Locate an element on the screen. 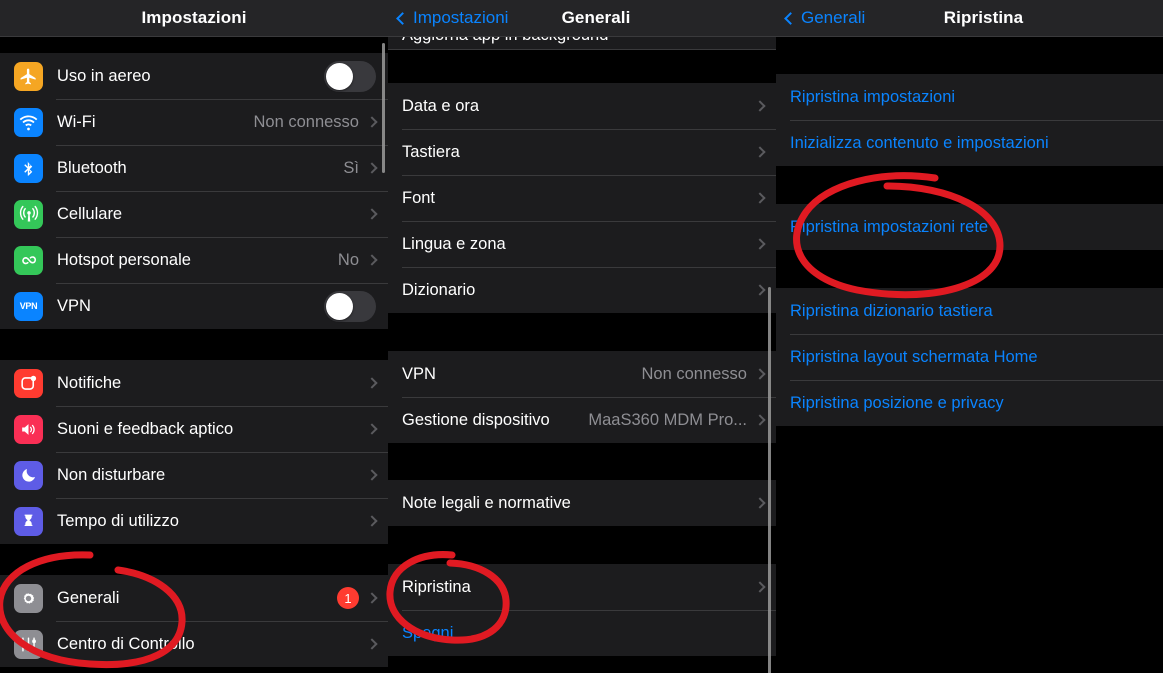 This screenshot has width=1163, height=673. list-item-reset-home-screen-layout: Ripristina layout schermata Home is located at coordinates (969, 357).